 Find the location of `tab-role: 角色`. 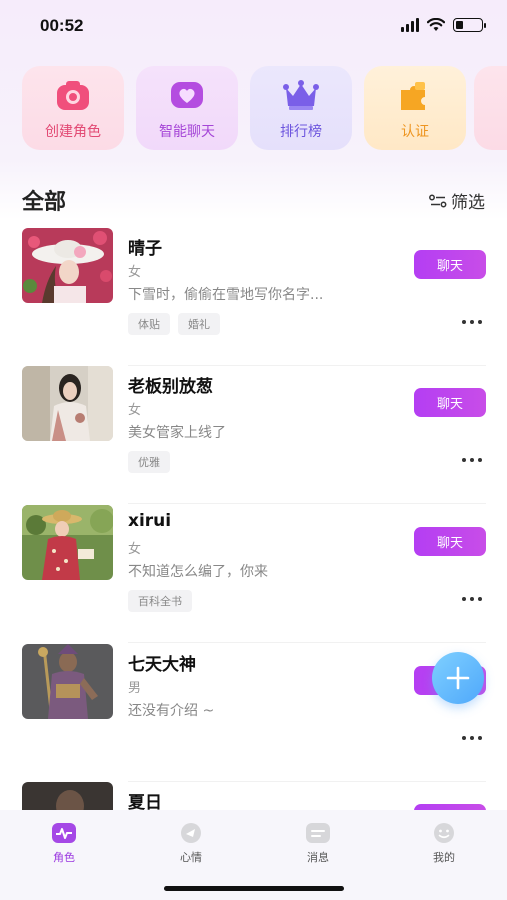

tab-role: 角色 is located at coordinates (64, 843).